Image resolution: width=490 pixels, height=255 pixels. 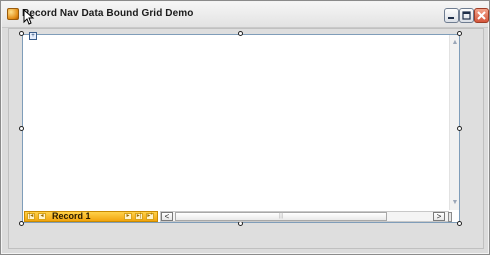 I want to click on minimize-button, so click(x=451, y=15).